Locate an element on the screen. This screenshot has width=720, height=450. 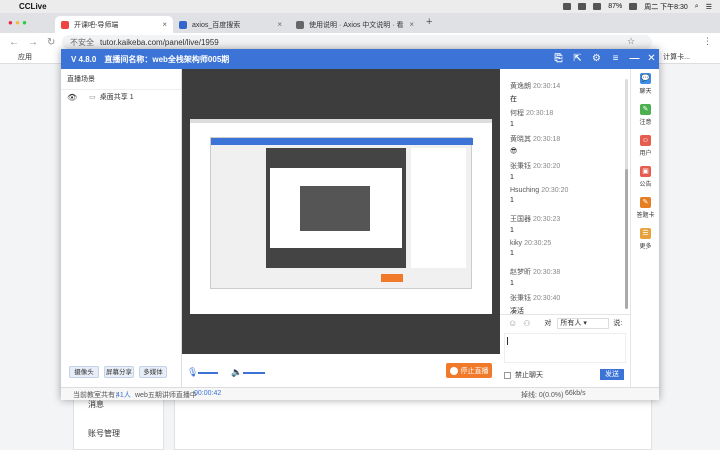
scene-item-label: 桌面共享 1 is located at coordinates (116, 97).